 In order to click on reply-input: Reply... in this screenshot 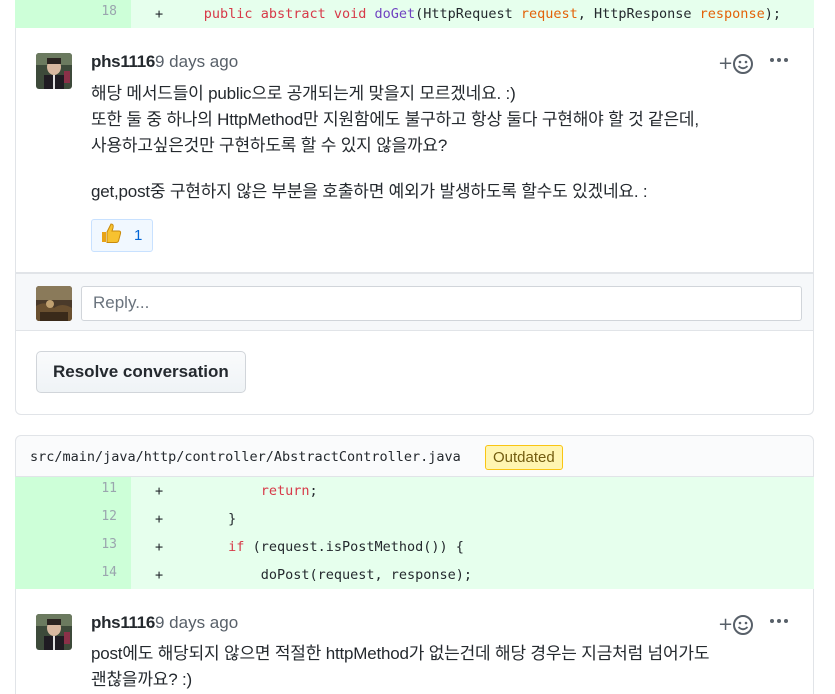, I will do `click(441, 303)`.